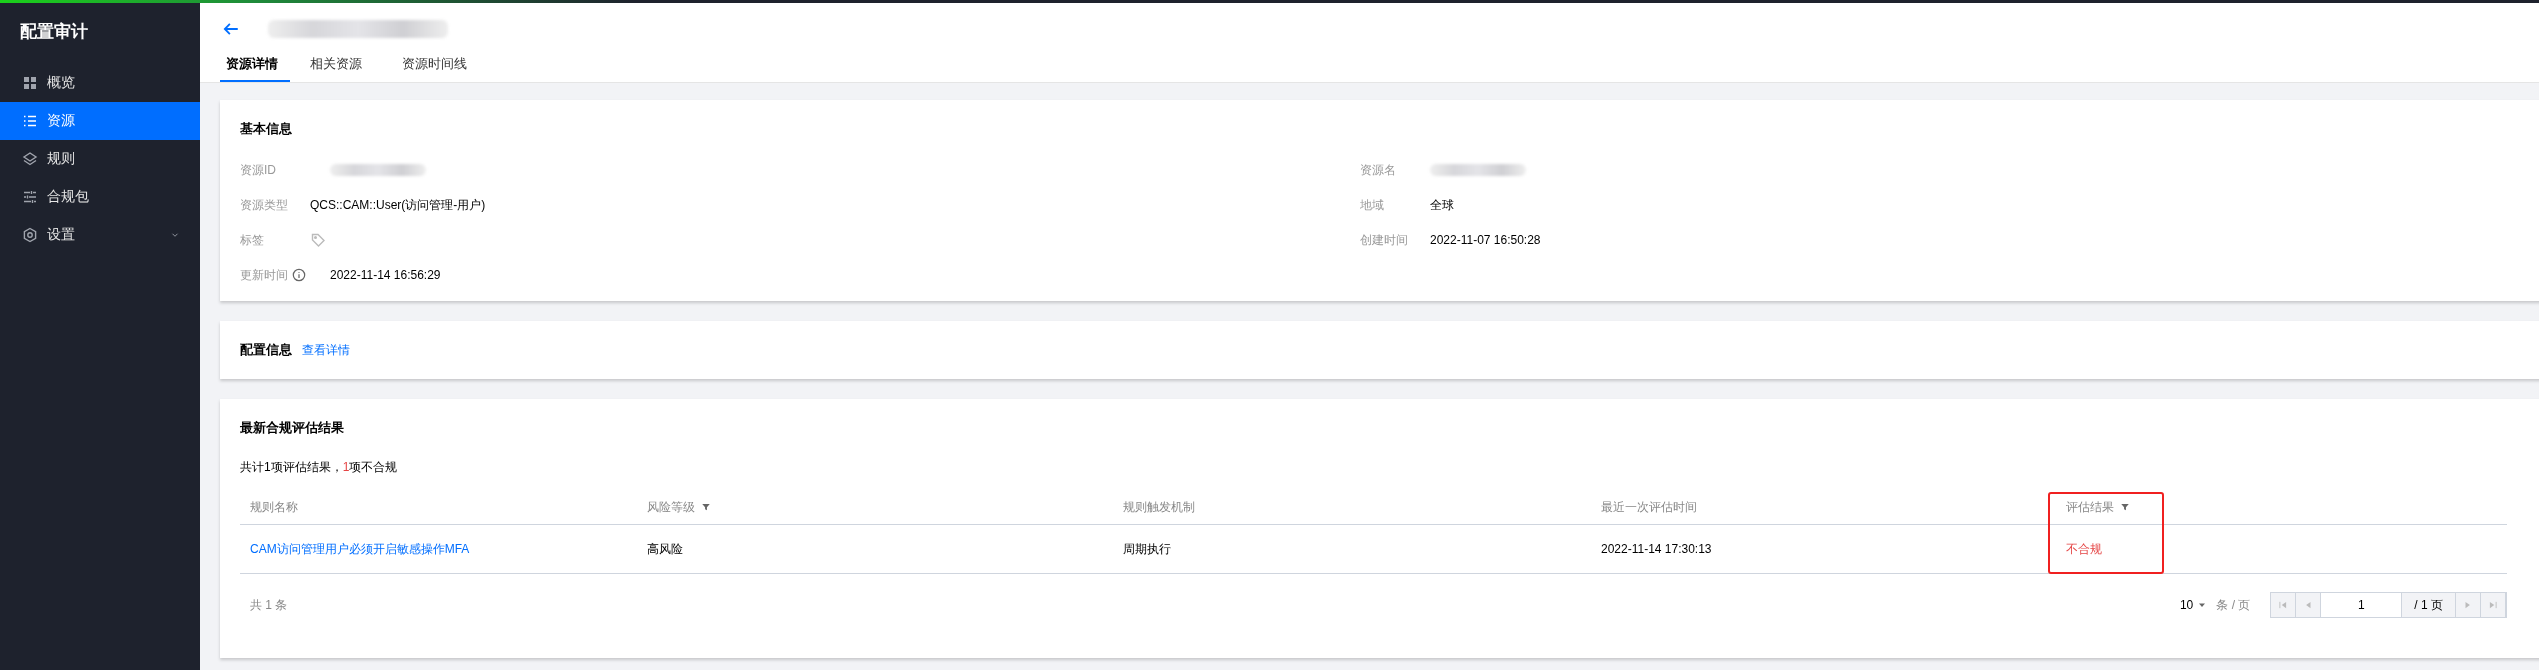 The image size is (2539, 670). What do you see at coordinates (292, 428) in the screenshot?
I see `card-title: 最新合规评估结果` at bounding box center [292, 428].